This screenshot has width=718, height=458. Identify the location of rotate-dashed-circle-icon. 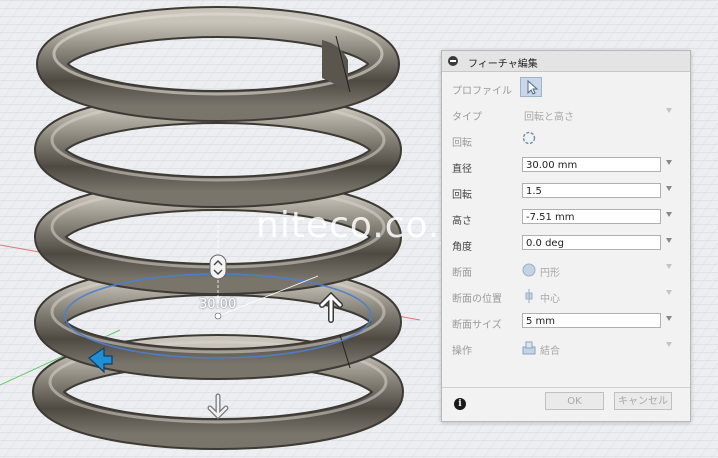
(529, 138).